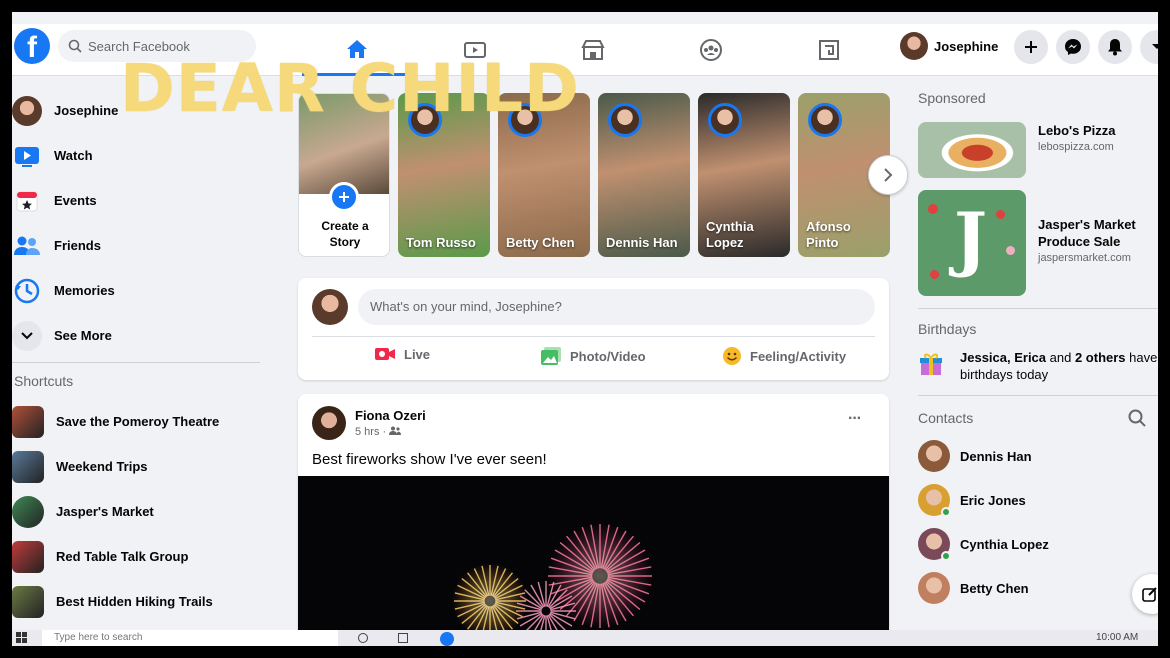  I want to click on contact-item: Dennis Han, so click(1038, 456).